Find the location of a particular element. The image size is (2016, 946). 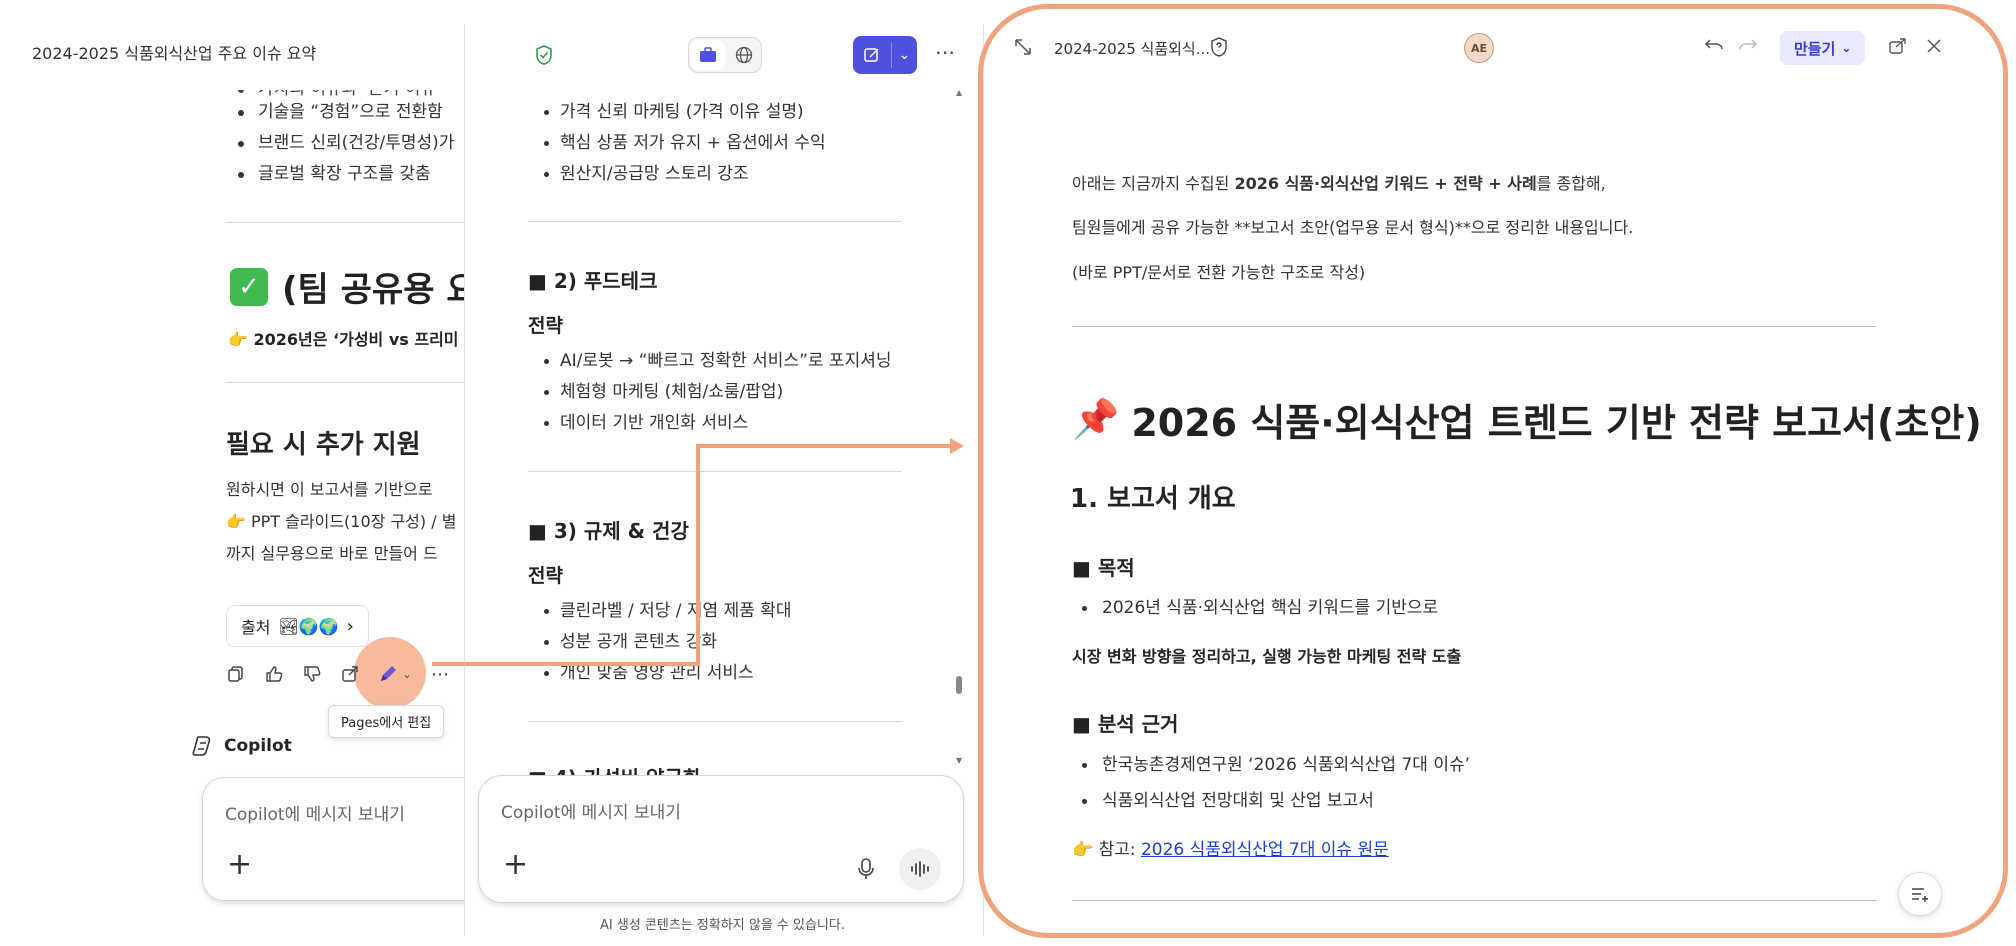

shield-question-icon is located at coordinates (1219, 49).